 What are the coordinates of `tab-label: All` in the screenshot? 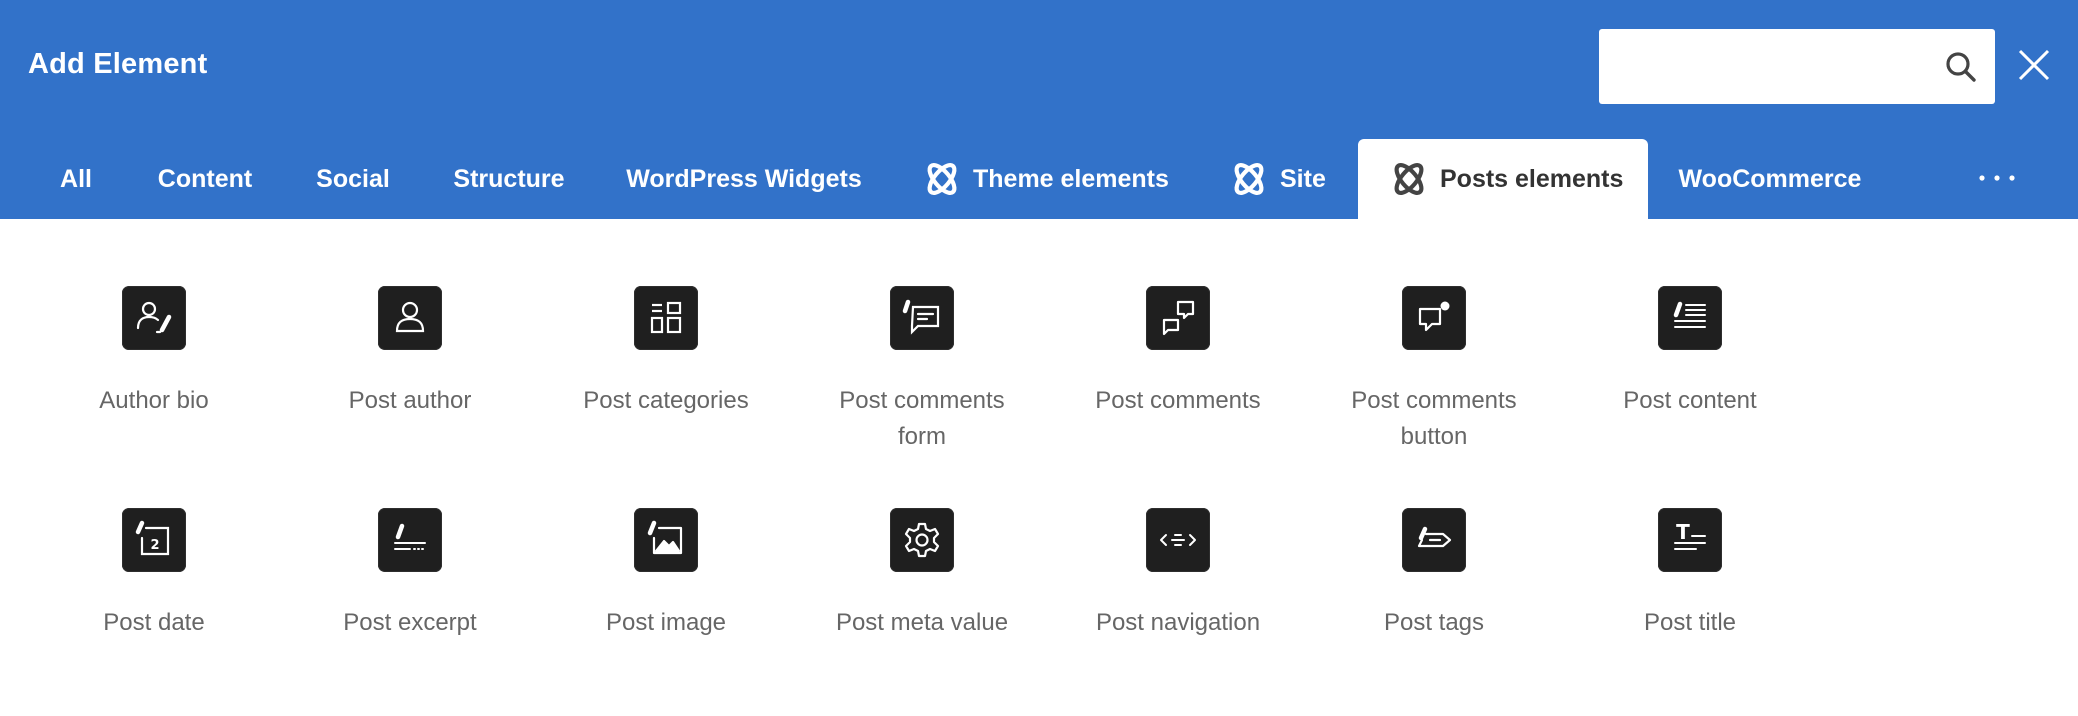 It's located at (76, 178).